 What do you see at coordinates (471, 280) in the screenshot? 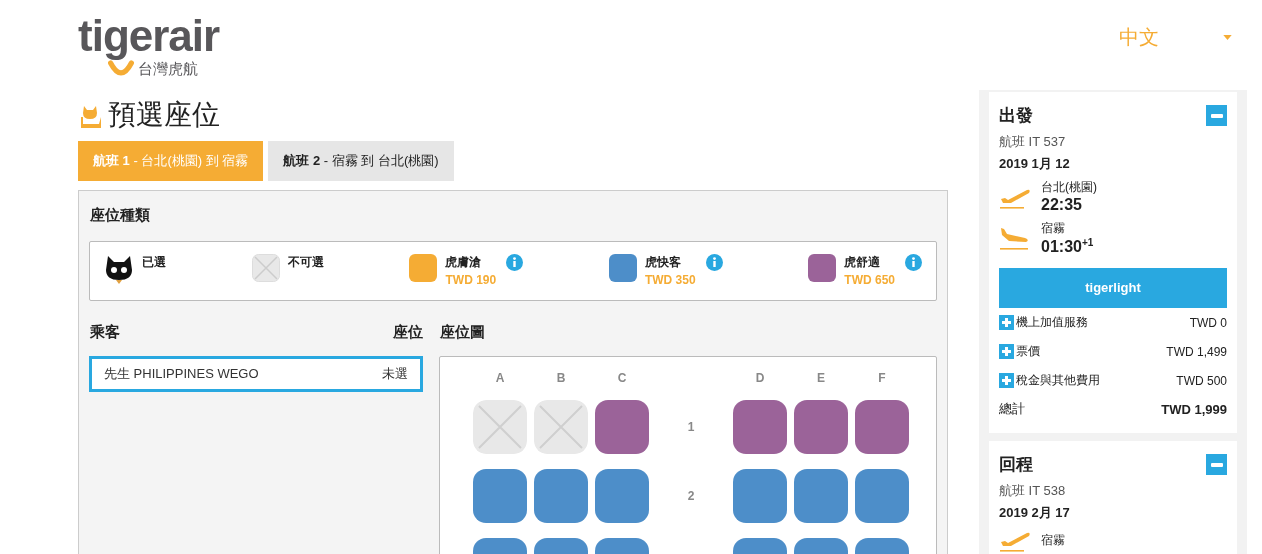
I see `seat-type-price: TWD 190` at bounding box center [471, 280].